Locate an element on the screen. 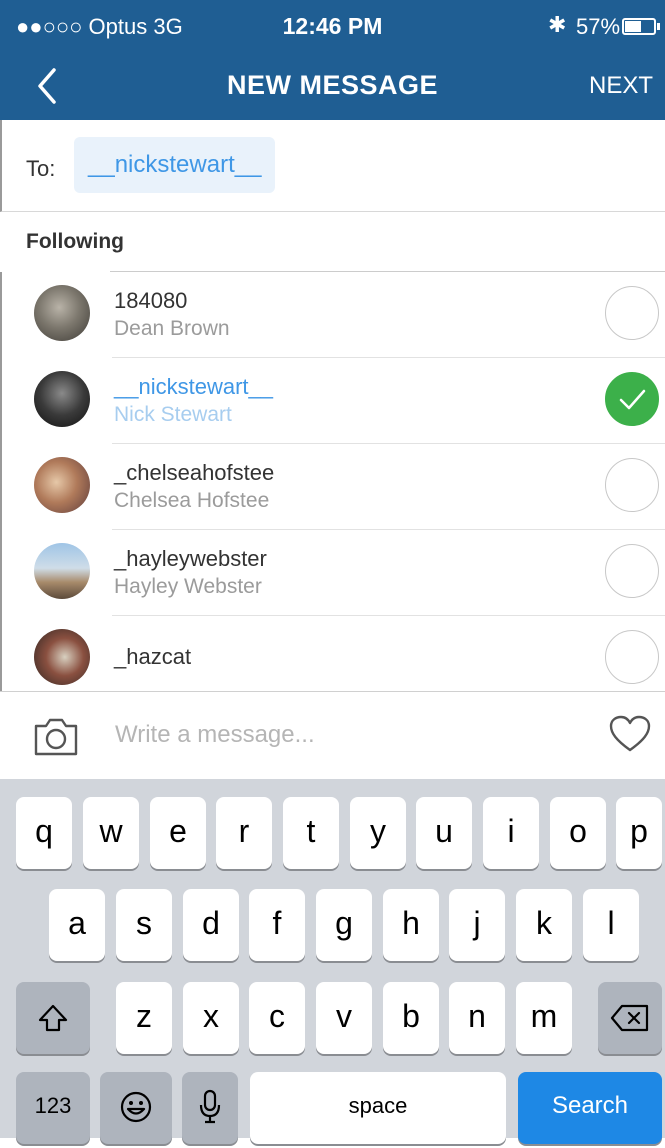 This screenshot has width=665, height=1148. key-y: y is located at coordinates (378, 833).